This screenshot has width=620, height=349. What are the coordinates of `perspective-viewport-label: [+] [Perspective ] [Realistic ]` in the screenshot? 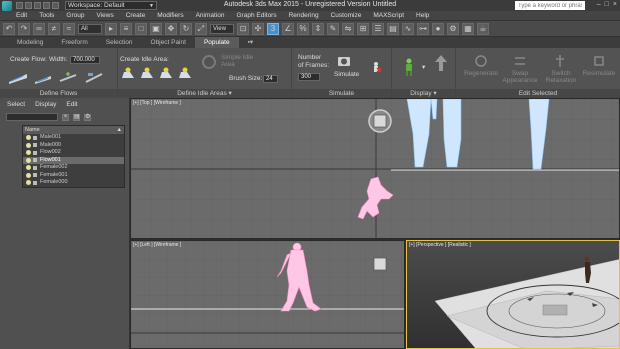 It's located at (440, 245).